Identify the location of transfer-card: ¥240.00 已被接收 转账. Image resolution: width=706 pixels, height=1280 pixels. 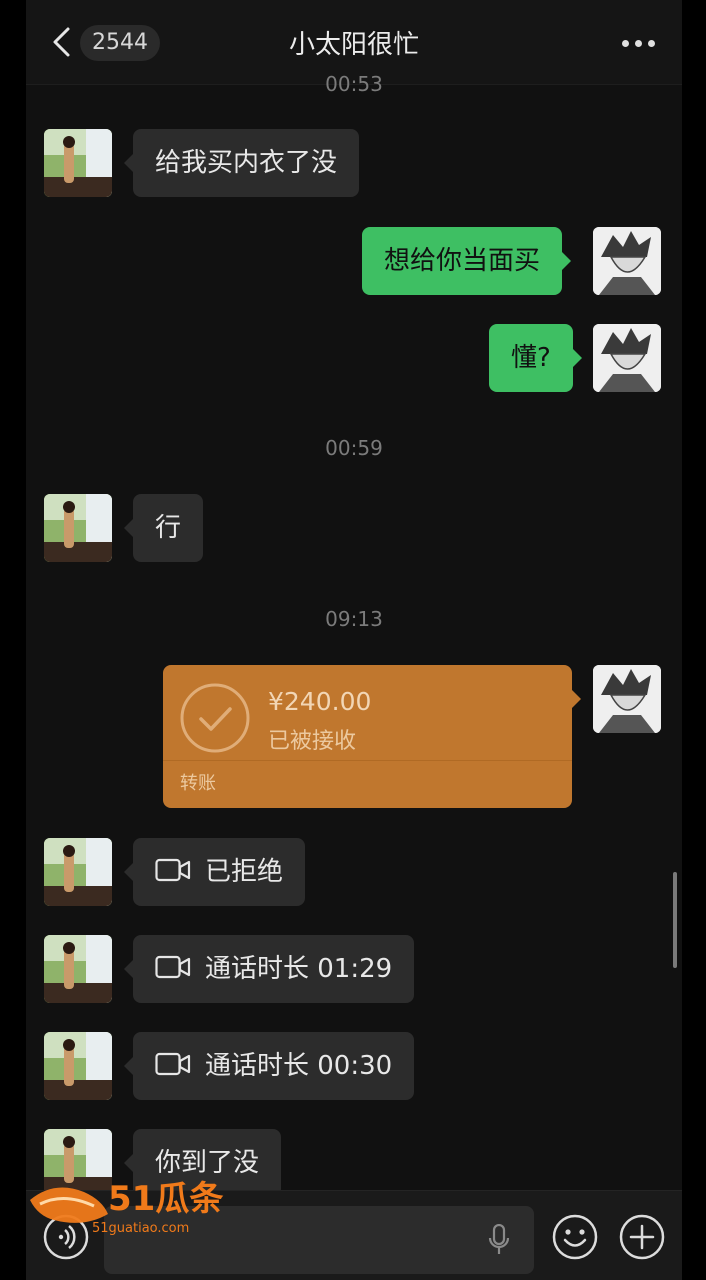
(372, 736).